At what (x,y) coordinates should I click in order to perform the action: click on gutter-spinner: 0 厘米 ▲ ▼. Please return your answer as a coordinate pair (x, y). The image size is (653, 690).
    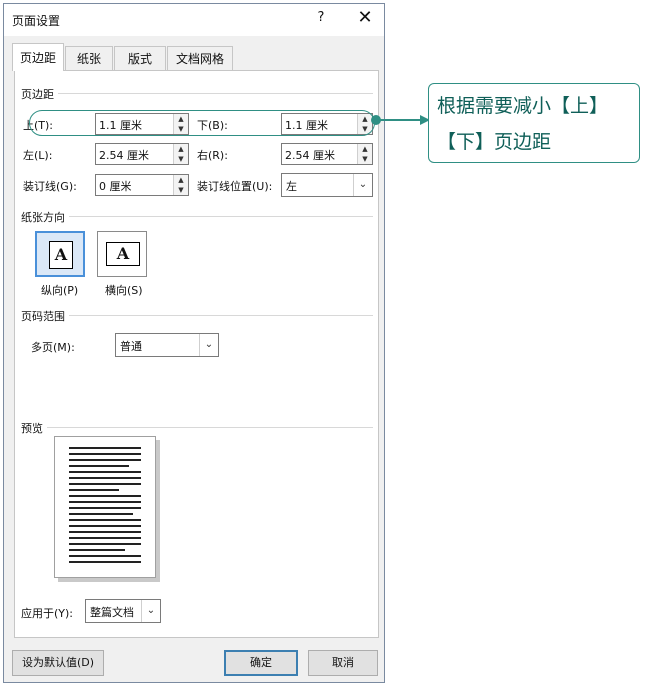
    Looking at the image, I should click on (142, 185).